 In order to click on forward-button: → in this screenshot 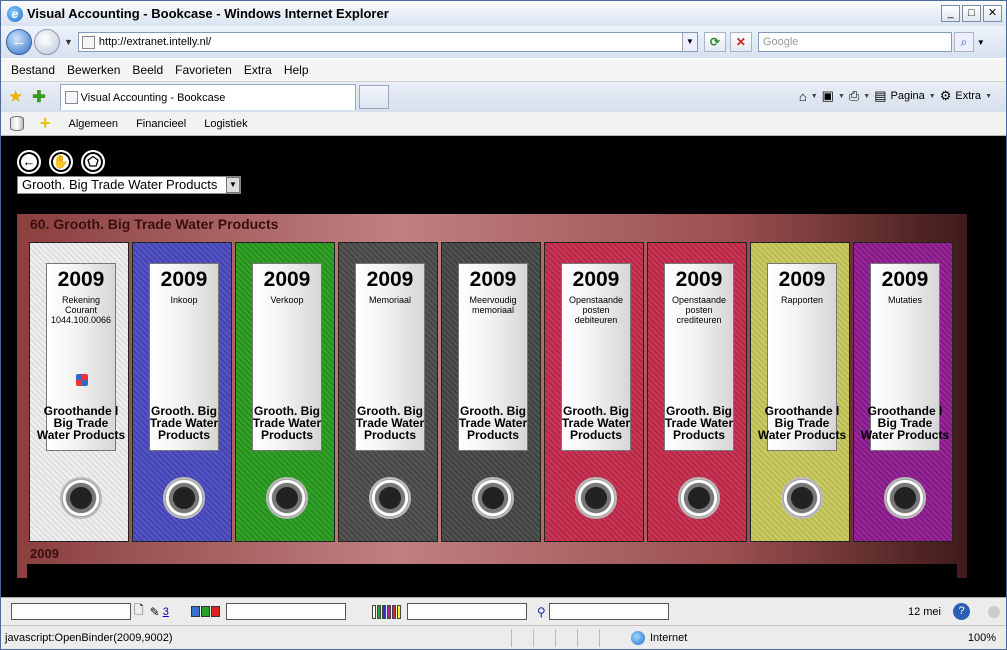, I will do `click(47, 42)`.